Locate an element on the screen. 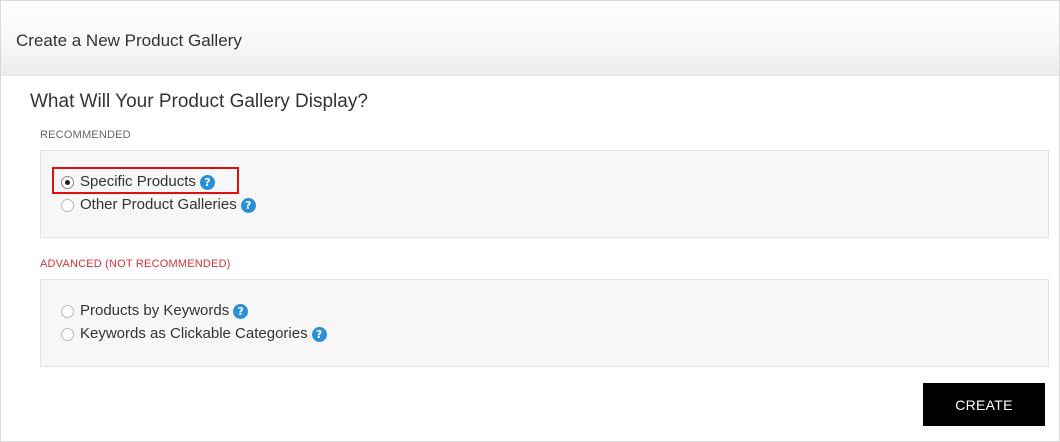  option-label: Specific Products is located at coordinates (138, 181).